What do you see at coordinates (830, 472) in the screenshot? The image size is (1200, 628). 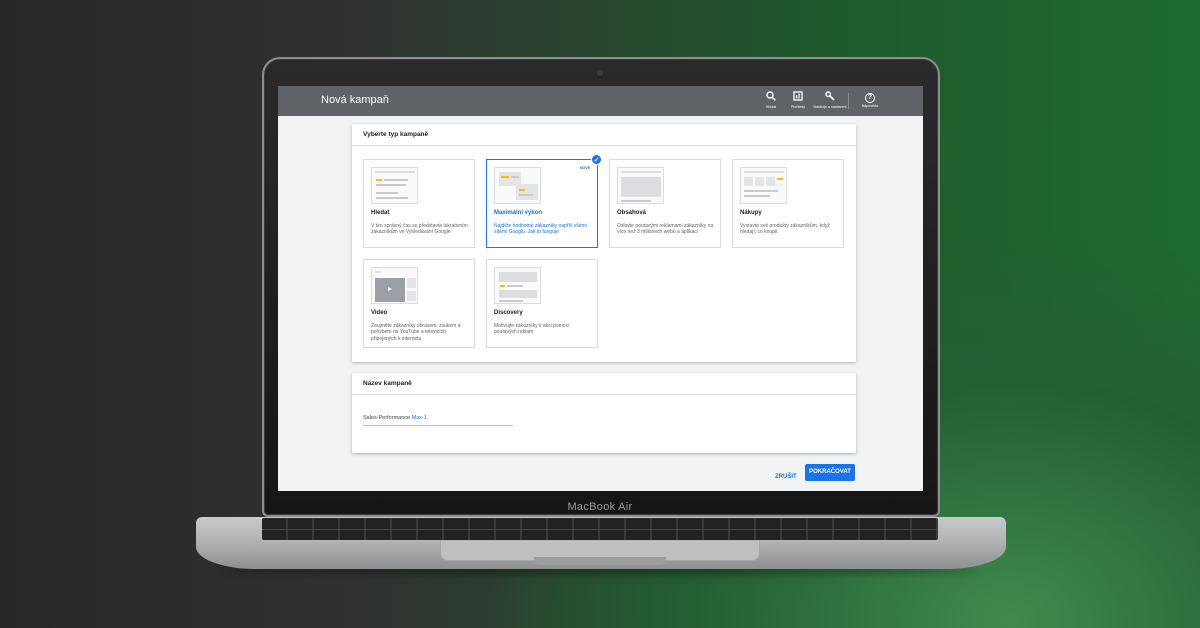 I see `continue-button: POKRAČOVAT` at bounding box center [830, 472].